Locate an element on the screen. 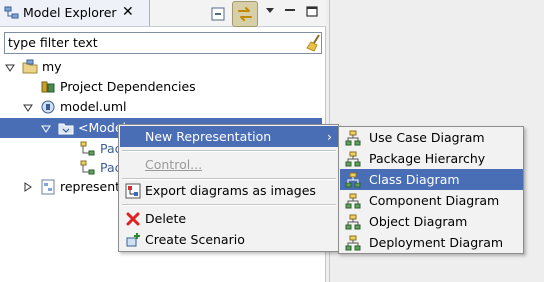 The image size is (544, 282). submenu-label: Object Diagram is located at coordinates (418, 221).